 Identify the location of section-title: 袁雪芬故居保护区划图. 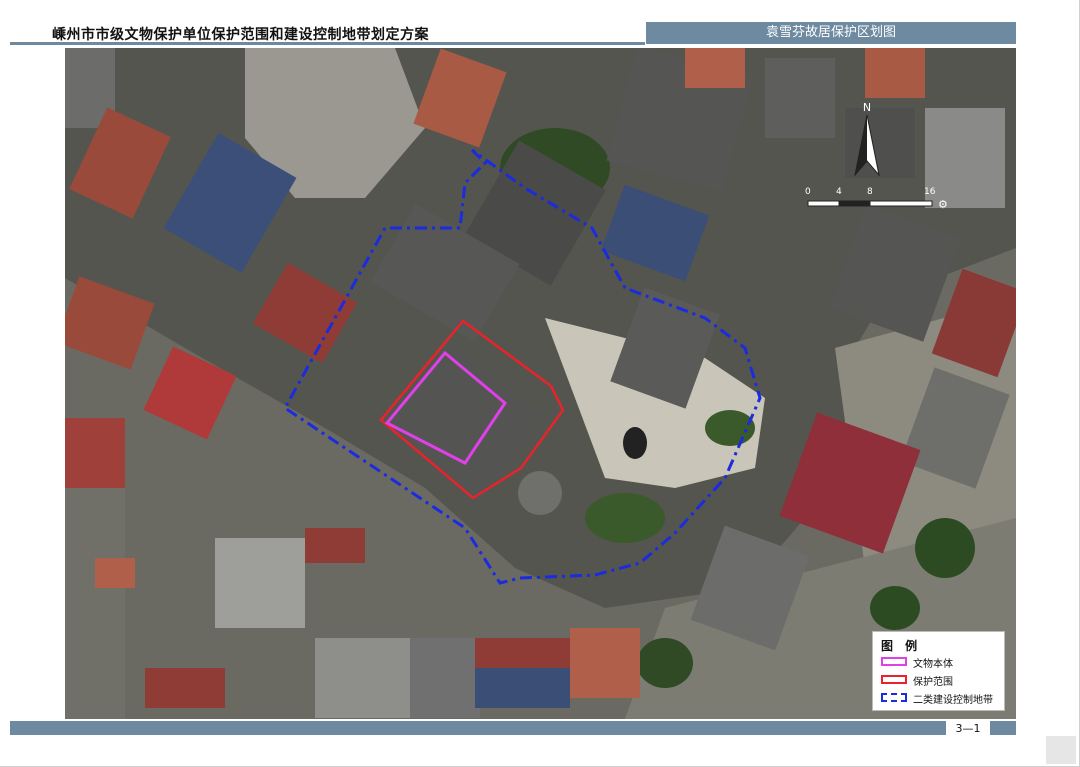
(831, 33).